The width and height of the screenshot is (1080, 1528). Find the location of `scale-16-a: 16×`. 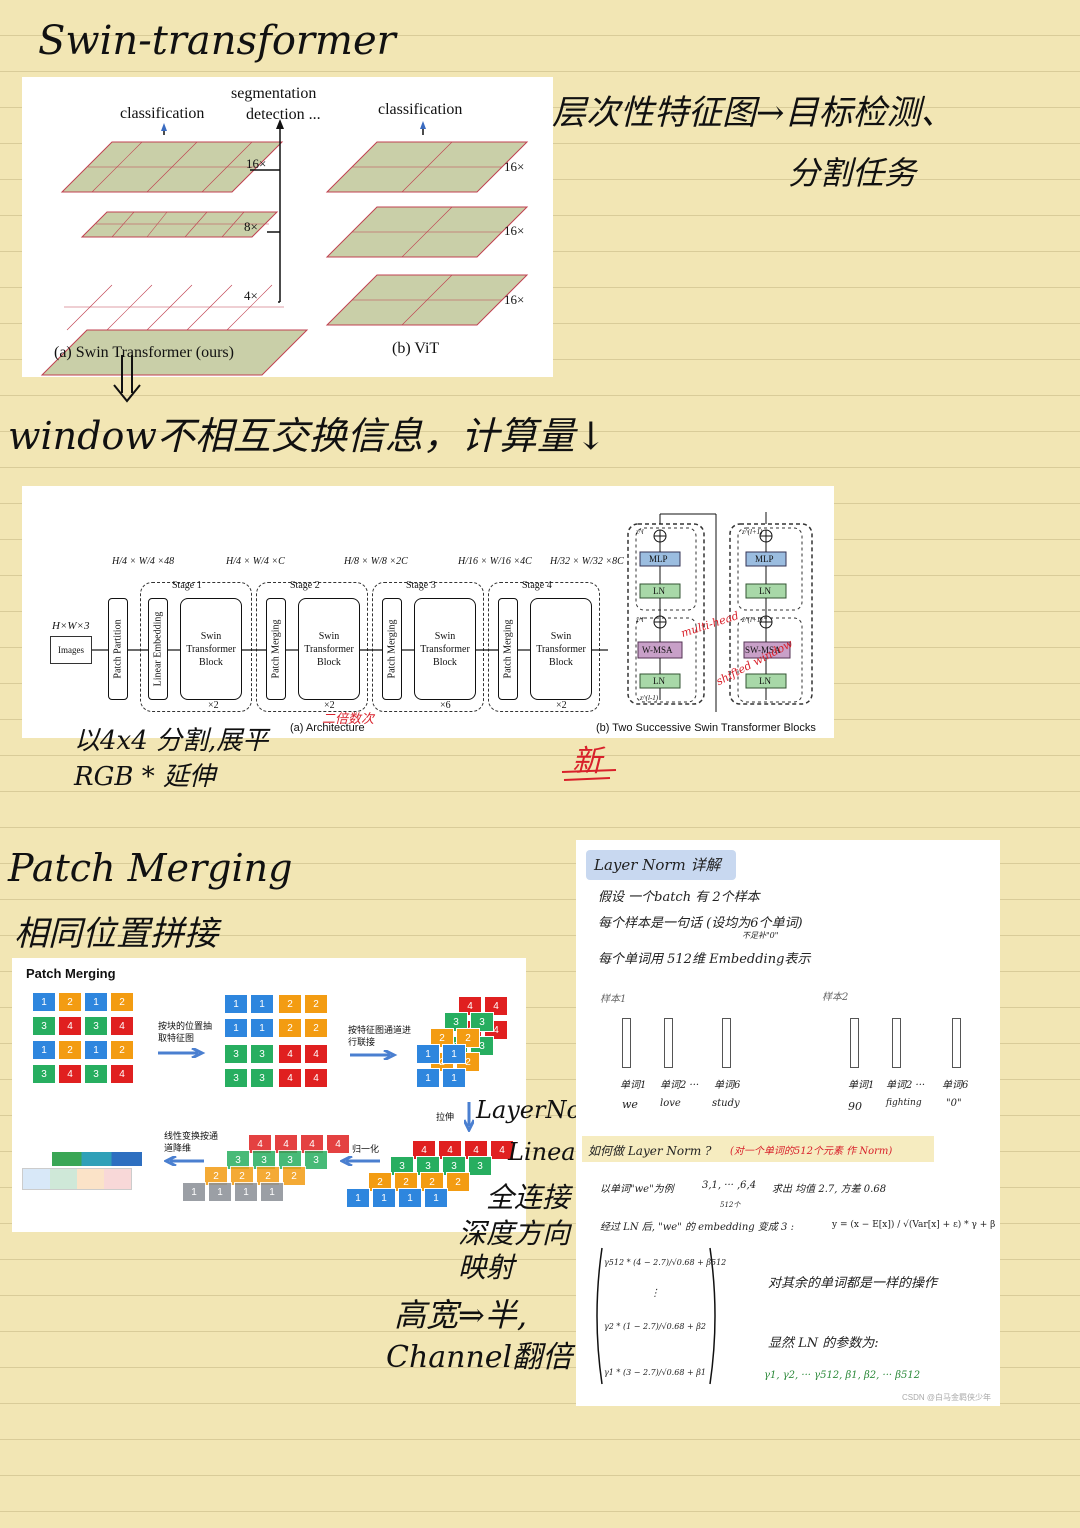

scale-16-a: 16× is located at coordinates (256, 163).